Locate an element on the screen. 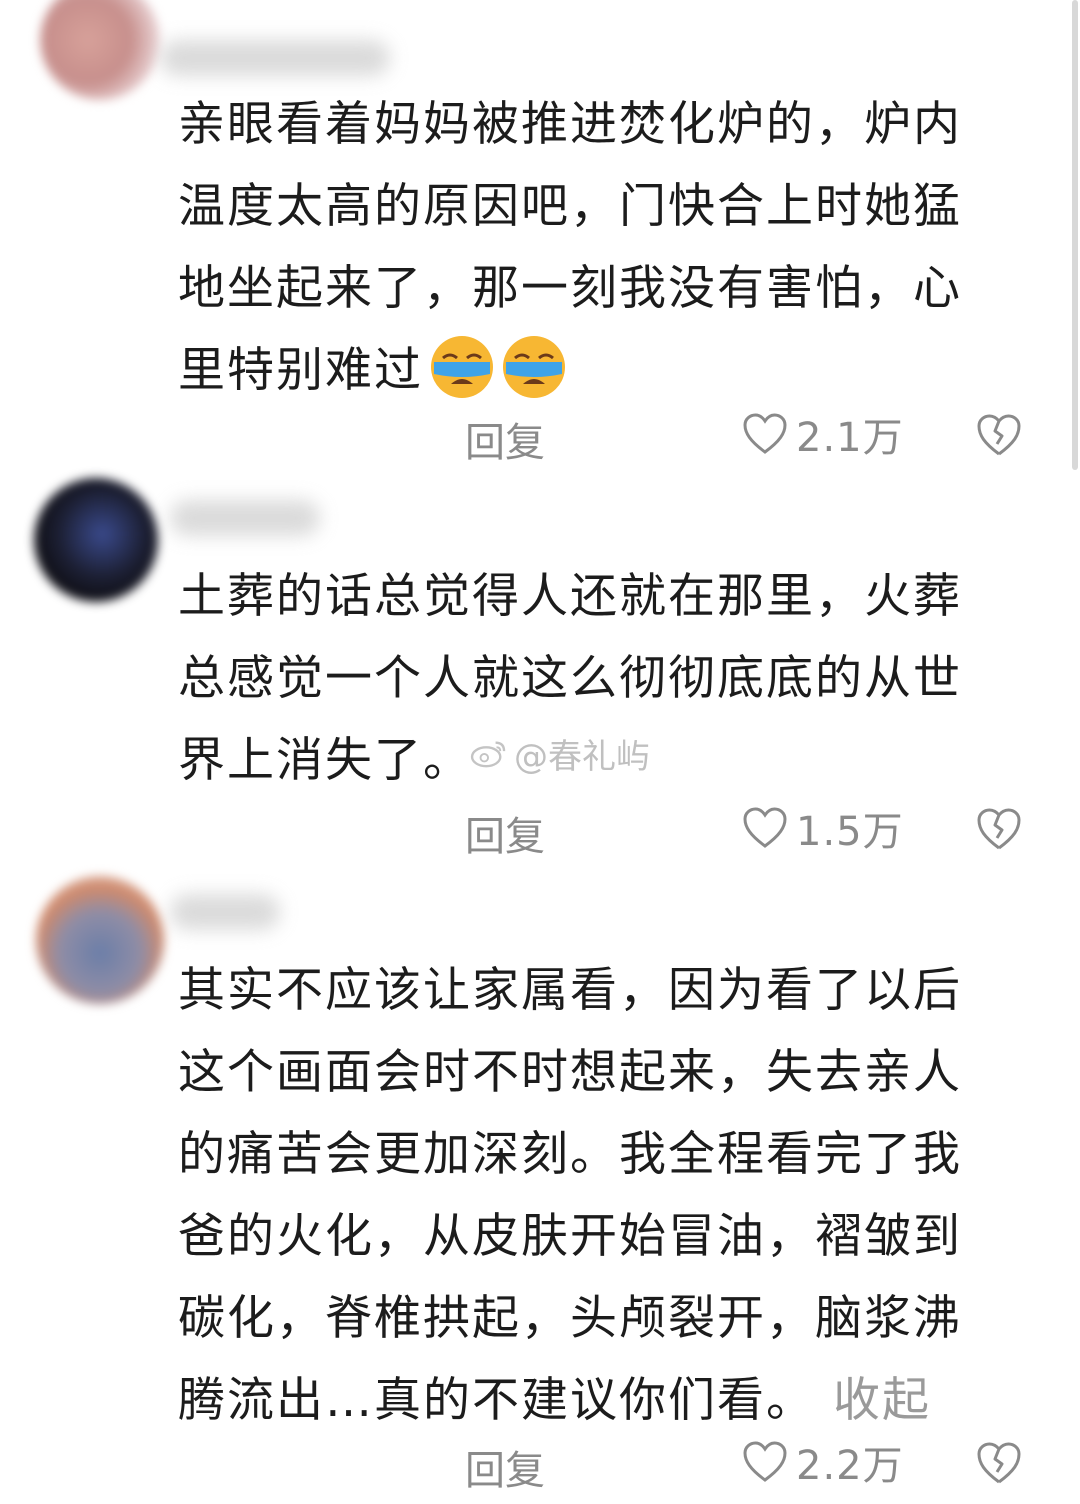 This screenshot has height=1504, width=1080. collapse-button: 收起 is located at coordinates (882, 1400).